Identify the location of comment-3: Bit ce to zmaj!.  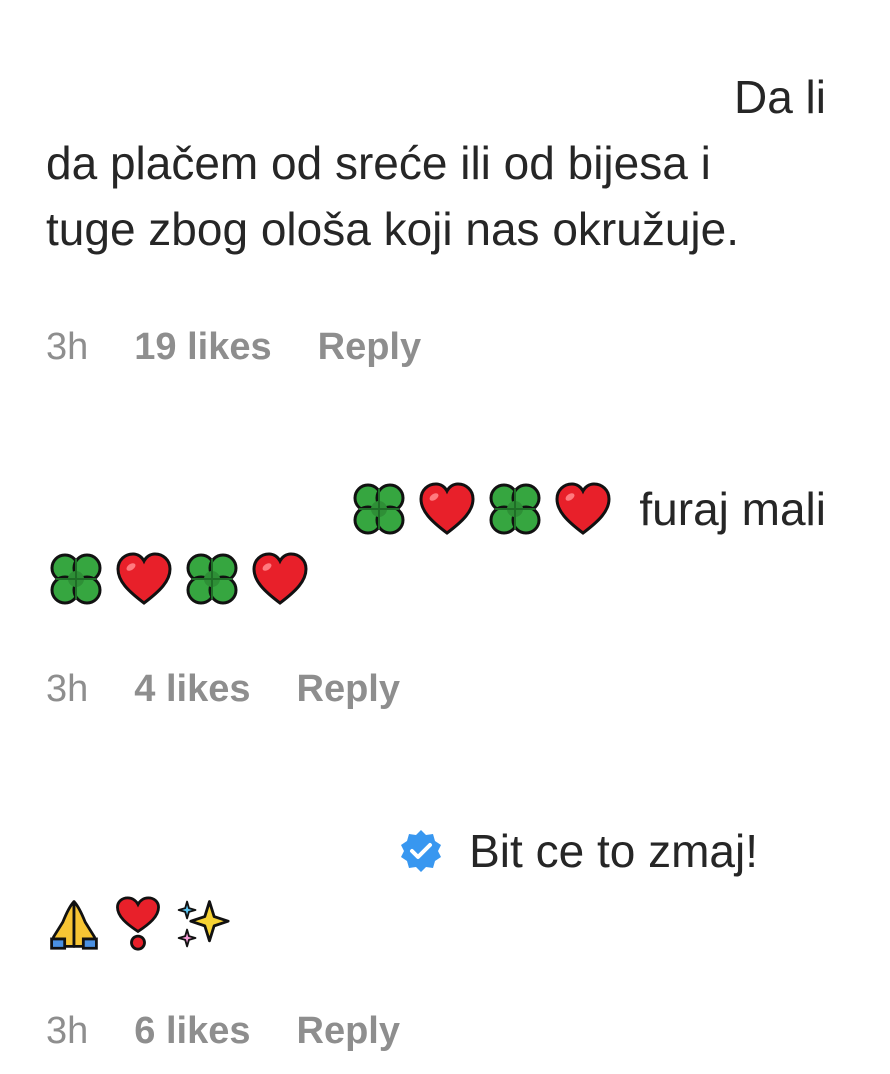
(436, 885).